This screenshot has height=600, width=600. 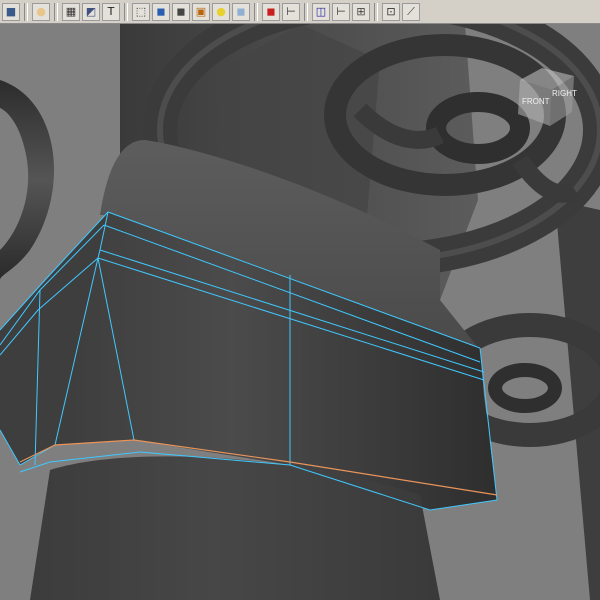 What do you see at coordinates (547, 95) in the screenshot?
I see `viewcube-widget: FRONT RIGHT` at bounding box center [547, 95].